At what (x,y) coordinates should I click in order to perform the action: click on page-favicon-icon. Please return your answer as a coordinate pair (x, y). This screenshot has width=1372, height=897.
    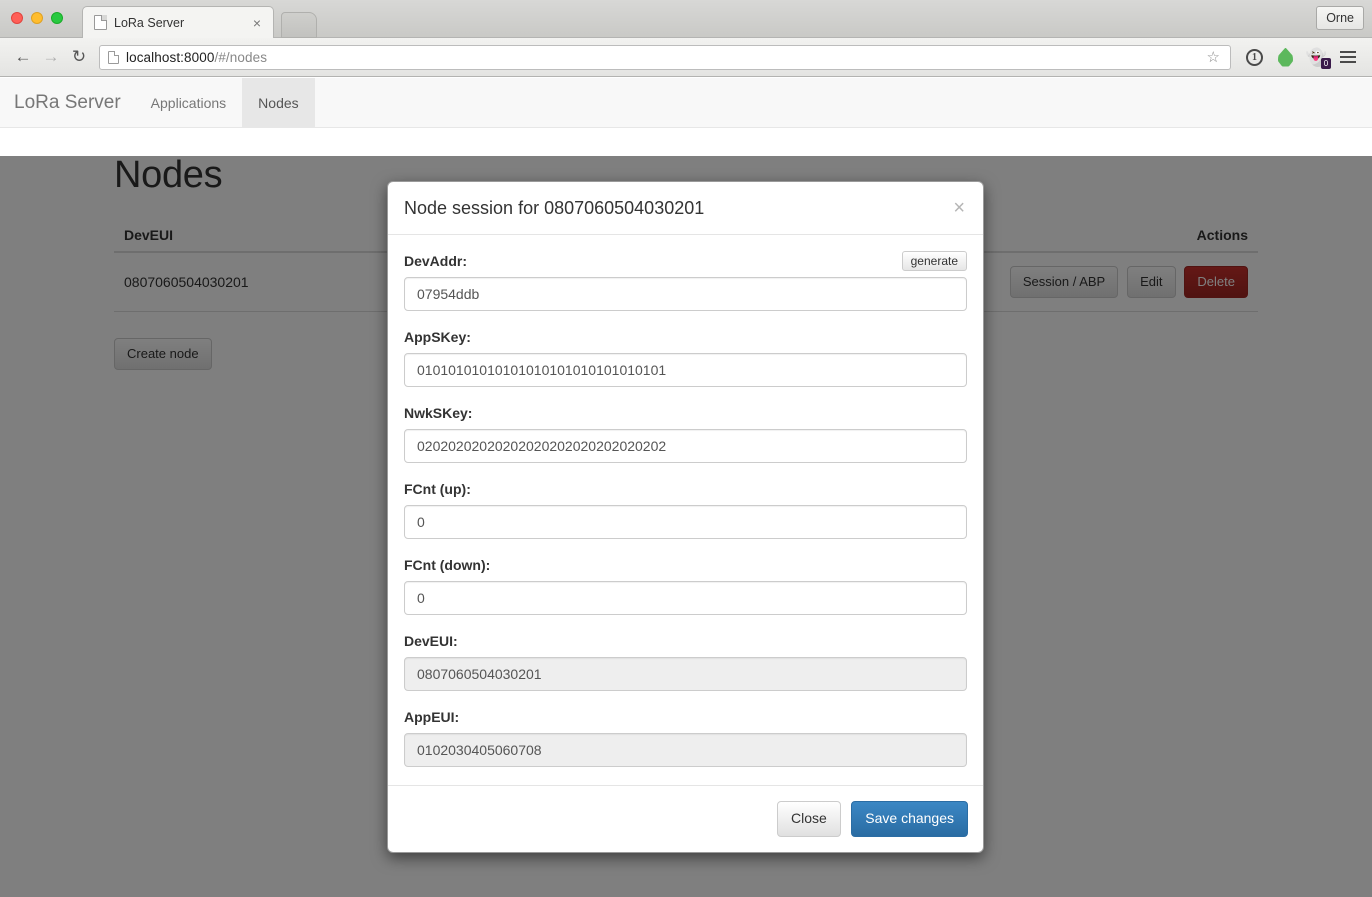
    Looking at the image, I should click on (100, 22).